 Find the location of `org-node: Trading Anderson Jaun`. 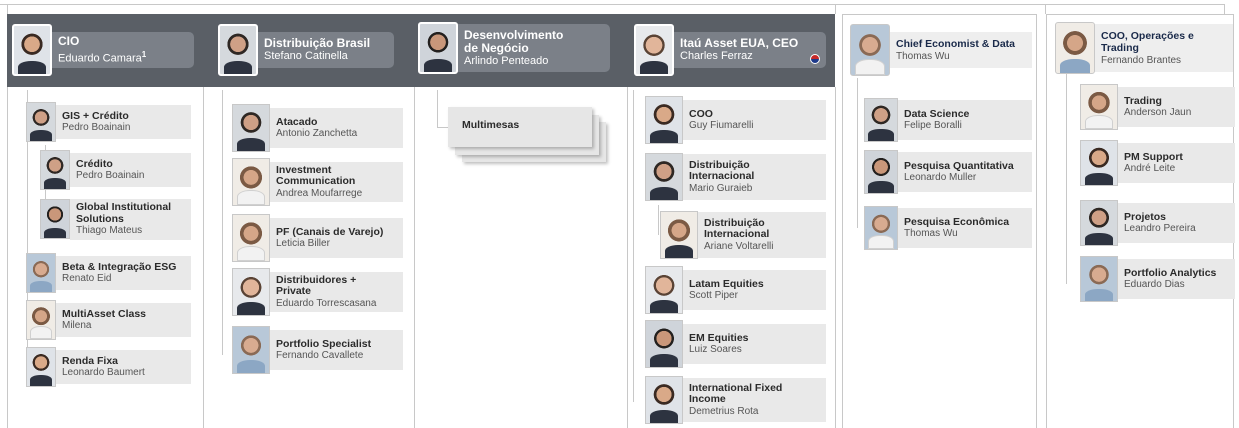

org-node: Trading Anderson Jaun is located at coordinates (1157, 107).